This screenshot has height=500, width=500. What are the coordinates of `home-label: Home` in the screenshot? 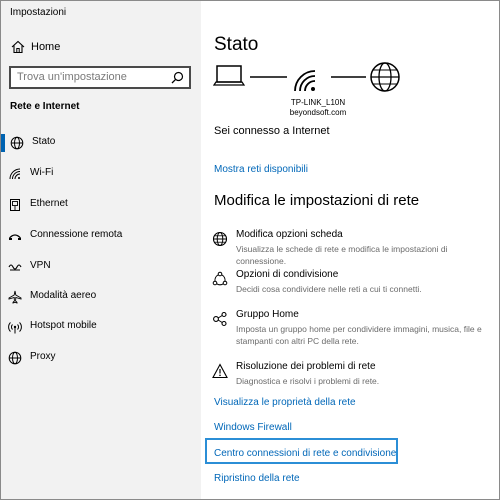 It's located at (46, 47).